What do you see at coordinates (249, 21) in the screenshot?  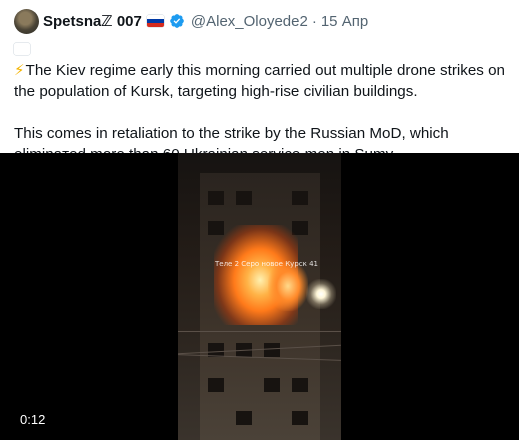 I see `author-handle: @Alex_Oloyede2` at bounding box center [249, 21].